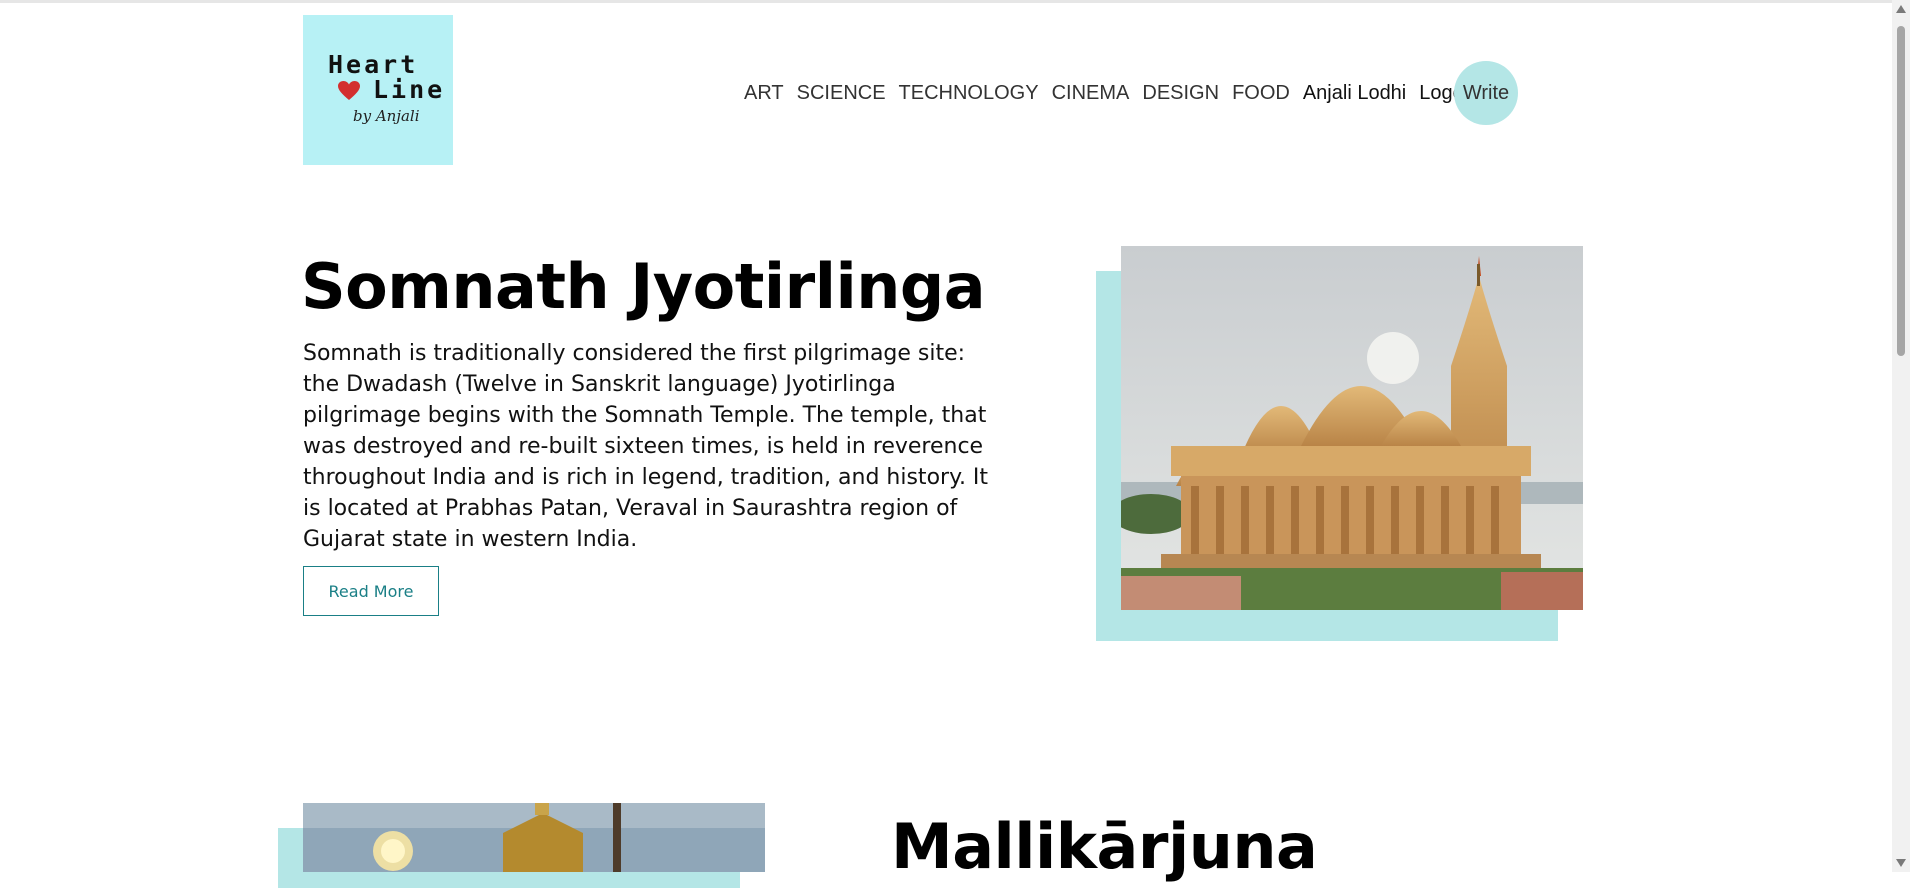 Image resolution: width=1910 pixels, height=888 pixels. I want to click on nav-item-food: FOOD, so click(1261, 93).